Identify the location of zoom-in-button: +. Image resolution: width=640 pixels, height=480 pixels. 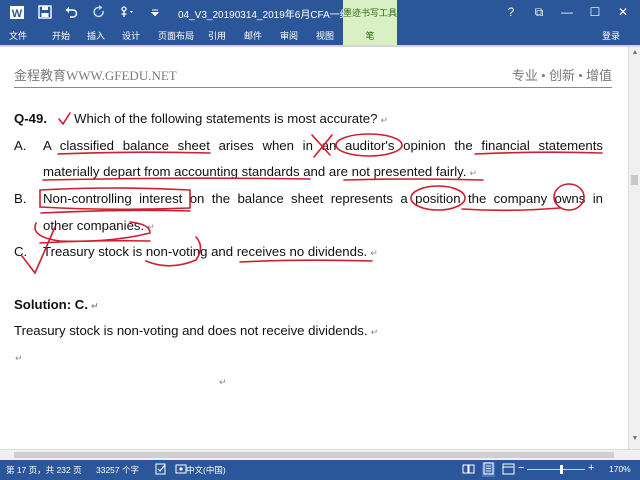
(591, 468).